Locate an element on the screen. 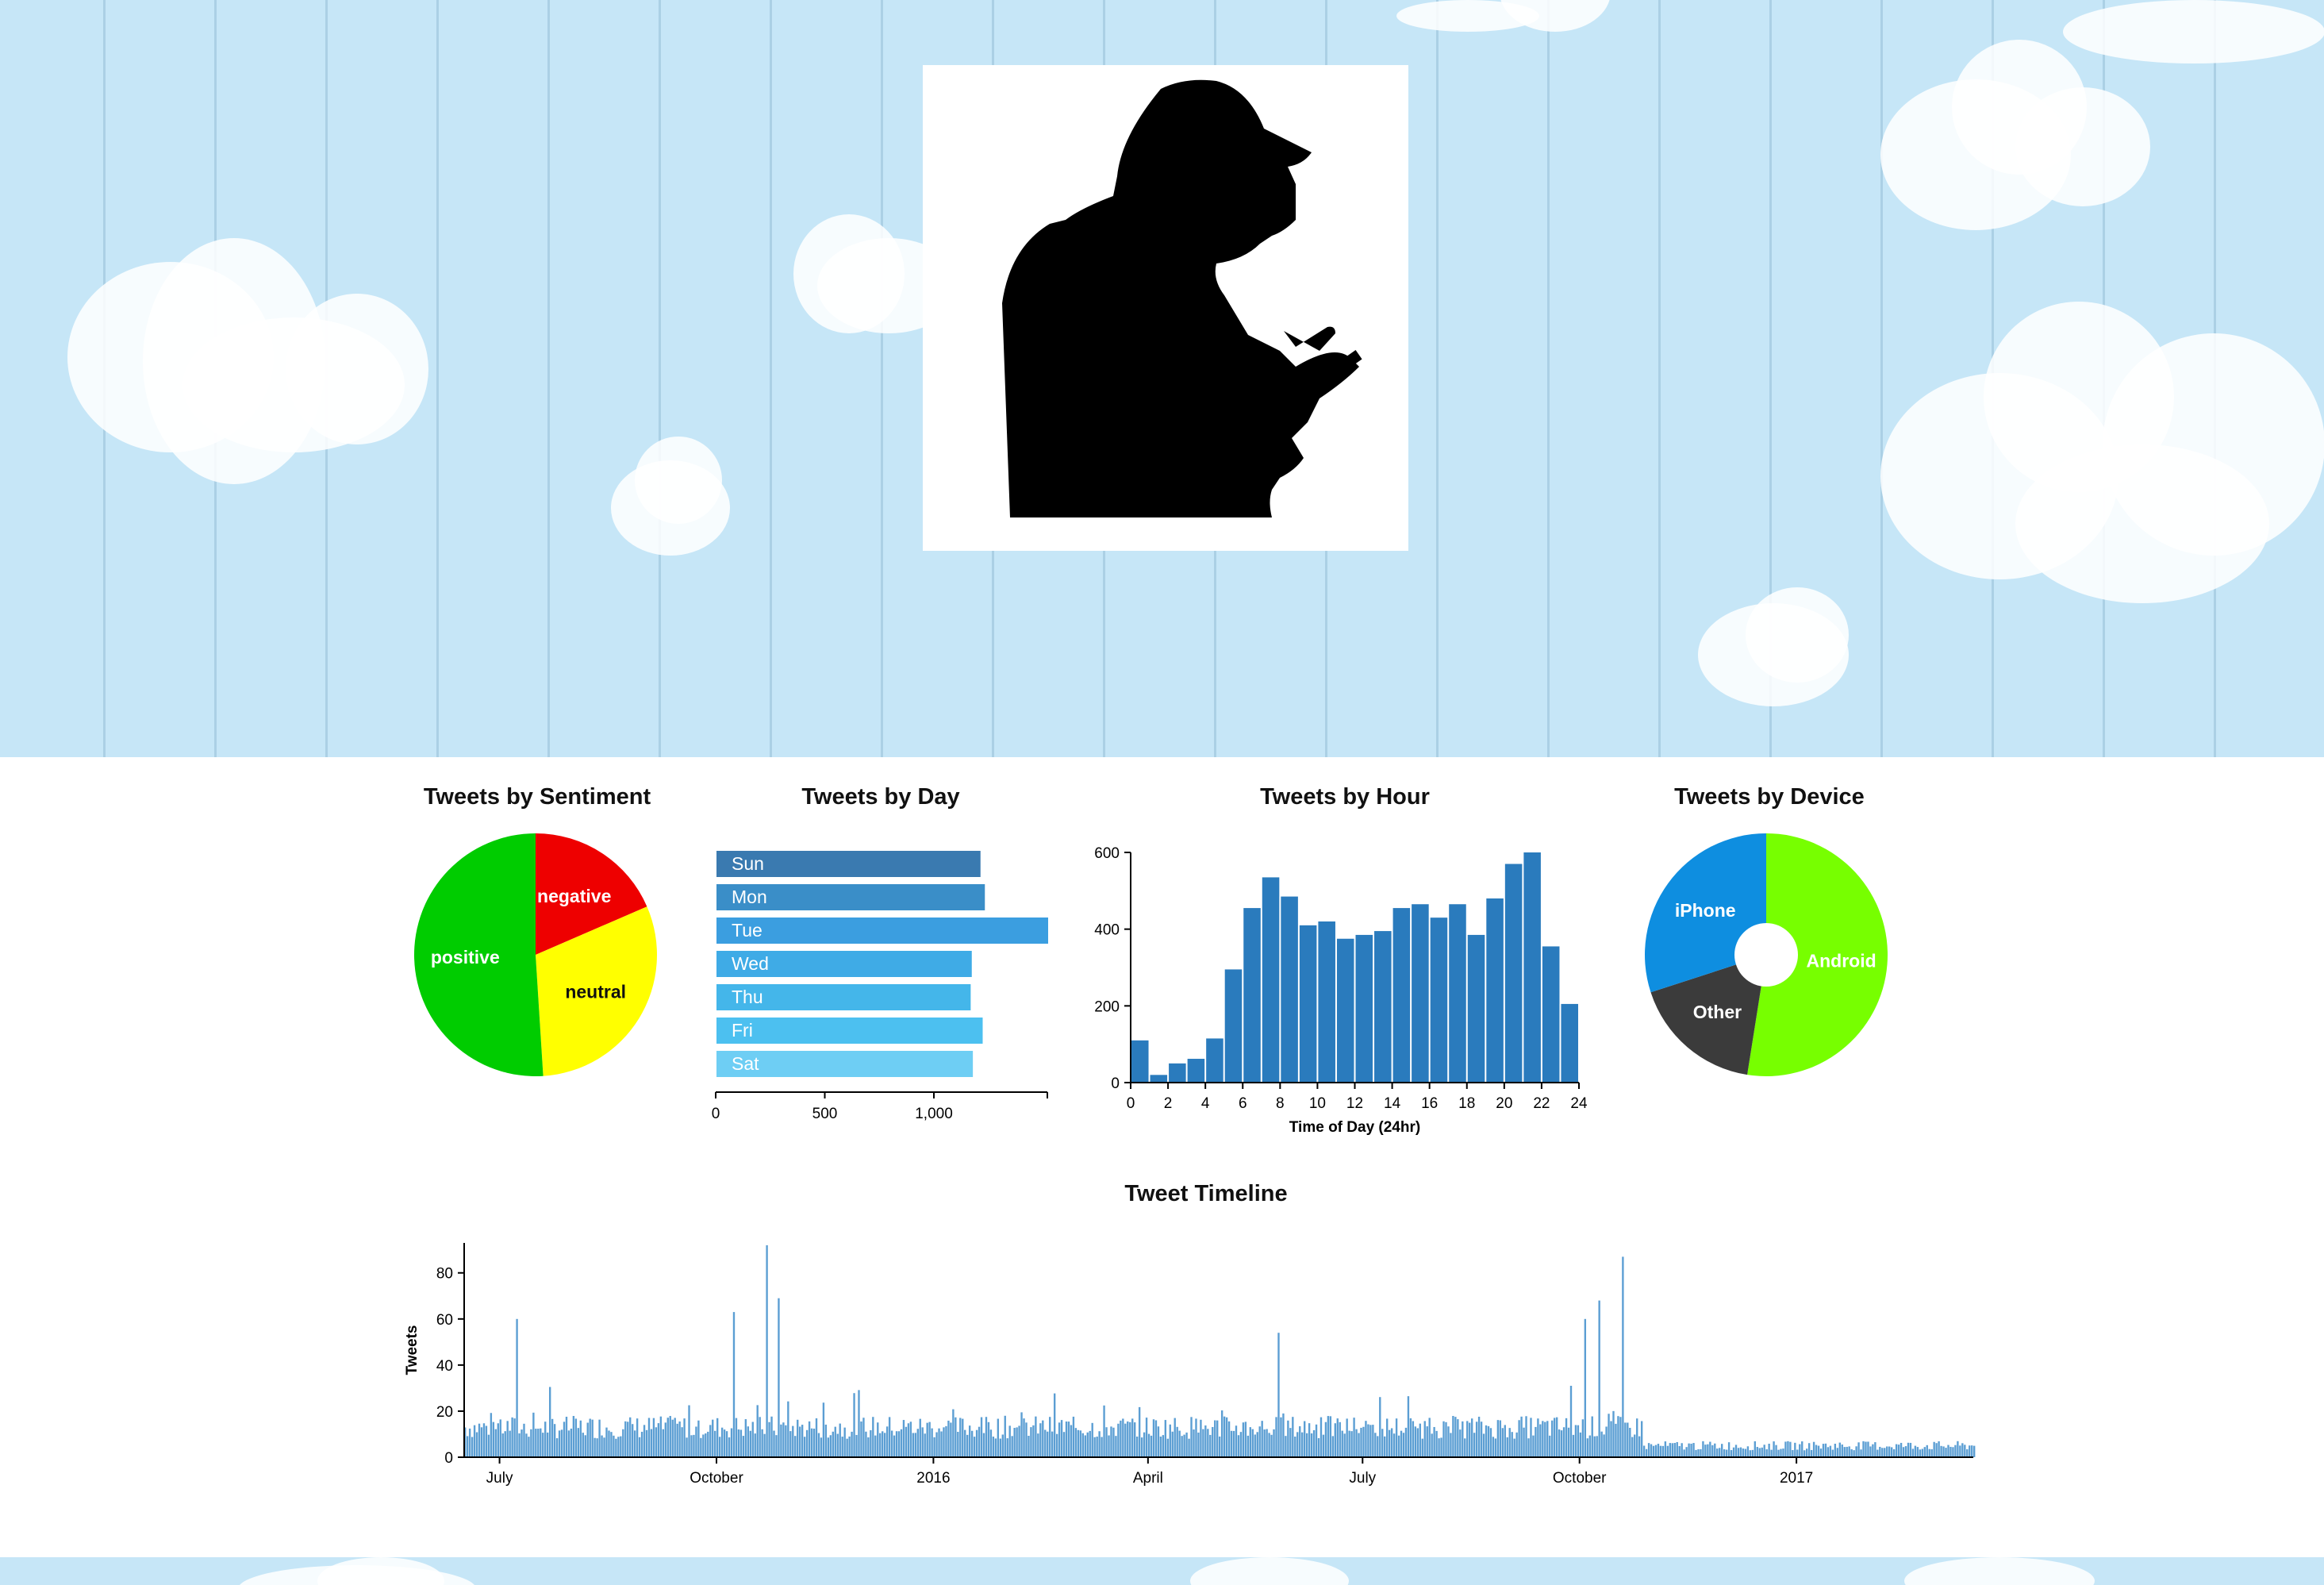  sentiment-chart-title: Tweets by Sentiment is located at coordinates (537, 797).